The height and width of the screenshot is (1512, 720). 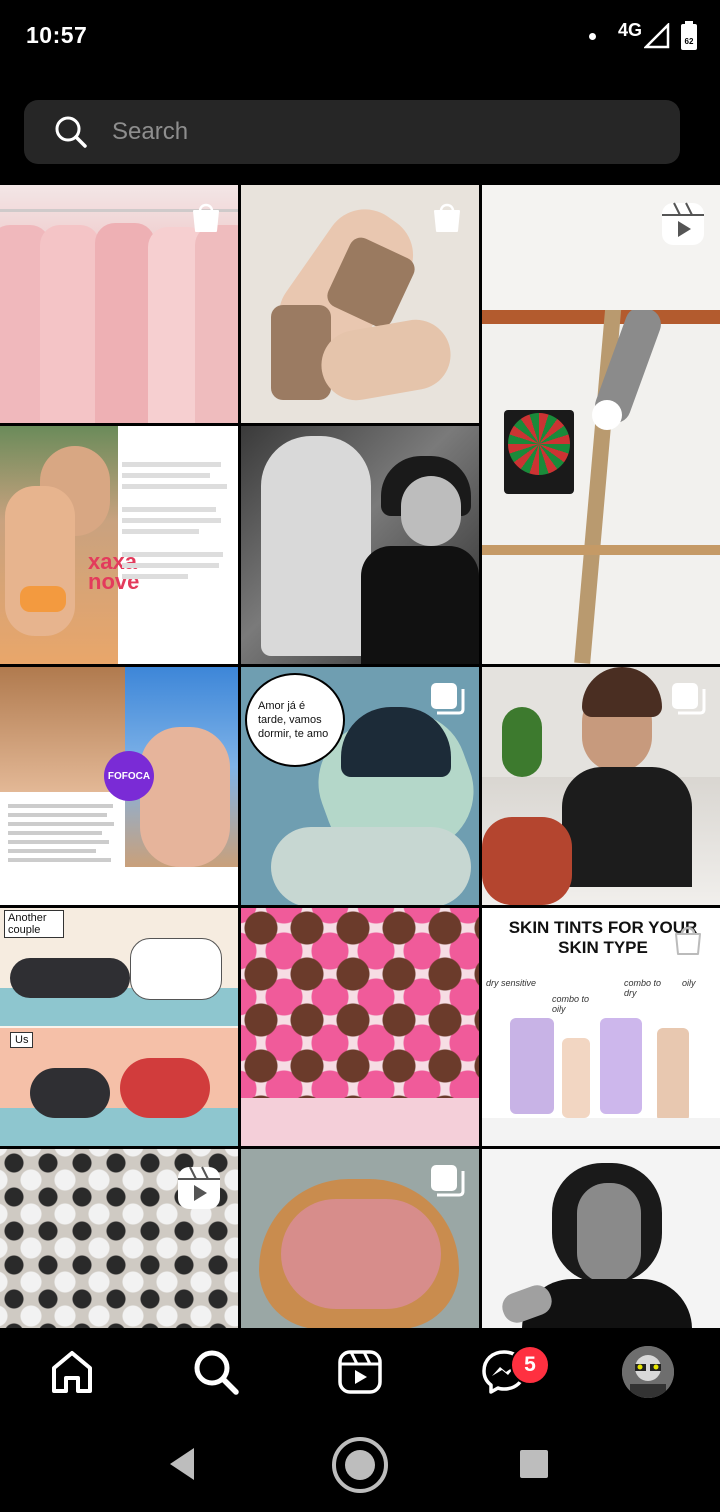 What do you see at coordinates (360, 36) in the screenshot?
I see `status-bar: 10:57 4G 62` at bounding box center [360, 36].